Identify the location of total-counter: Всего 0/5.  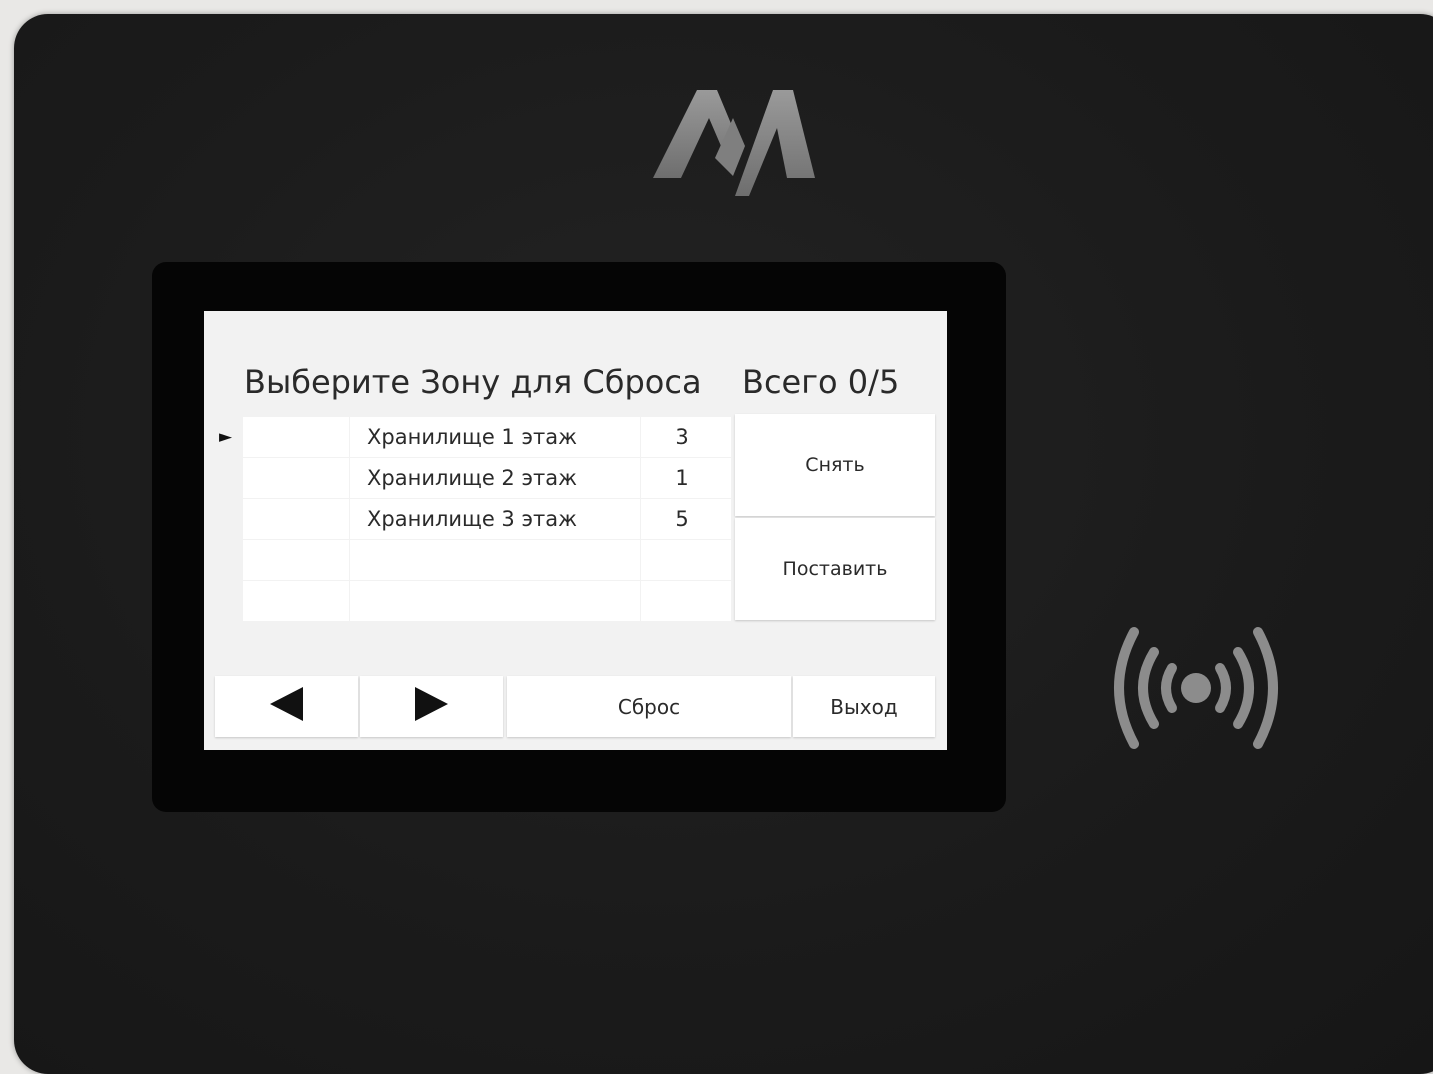
(820, 382).